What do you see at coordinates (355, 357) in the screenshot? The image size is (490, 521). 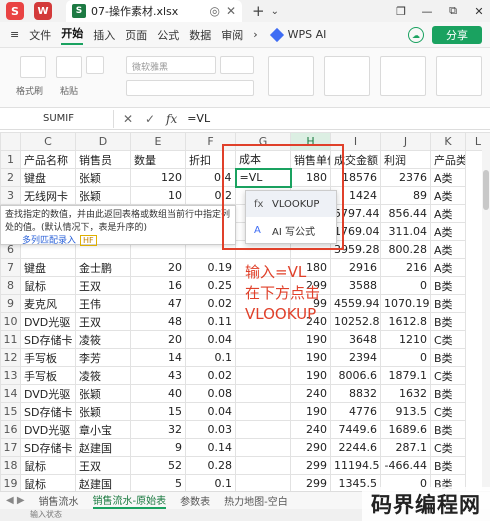 I see `table-cell: 2394` at bounding box center [355, 357].